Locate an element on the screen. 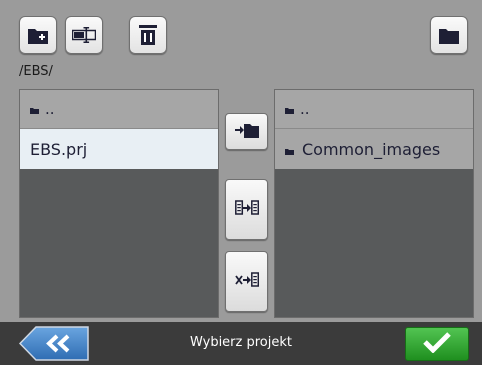 The height and width of the screenshot is (365, 482). file-row: EBS.prj is located at coordinates (119, 149).